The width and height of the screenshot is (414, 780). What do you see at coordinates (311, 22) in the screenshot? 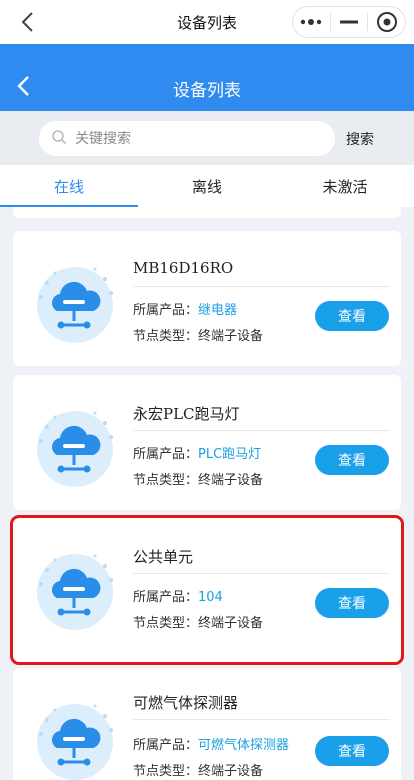
I see `more-dots-icon` at bounding box center [311, 22].